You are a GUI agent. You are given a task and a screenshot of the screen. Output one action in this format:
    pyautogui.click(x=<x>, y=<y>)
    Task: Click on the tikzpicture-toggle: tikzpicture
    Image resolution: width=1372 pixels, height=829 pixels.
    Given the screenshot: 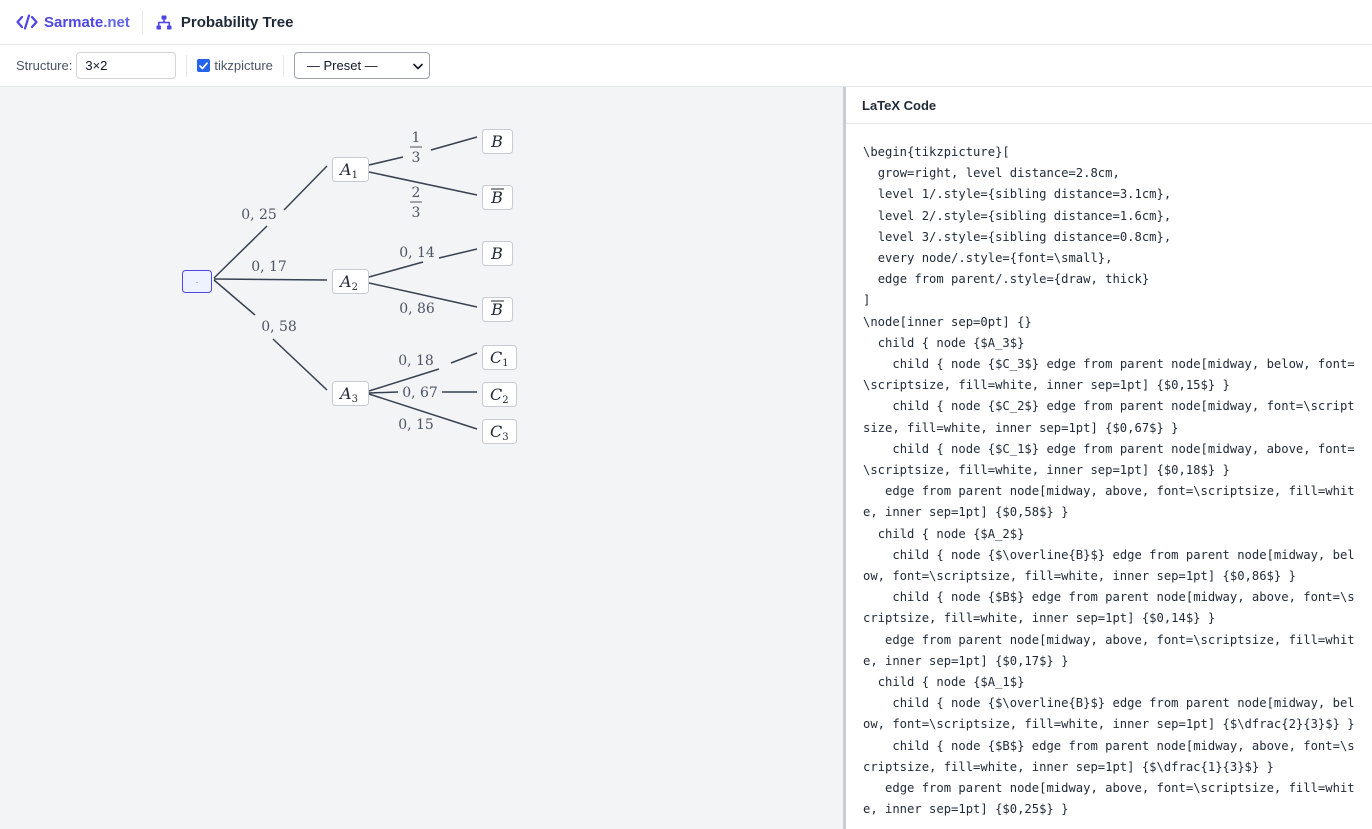 What is the action you would take?
    pyautogui.click(x=235, y=65)
    